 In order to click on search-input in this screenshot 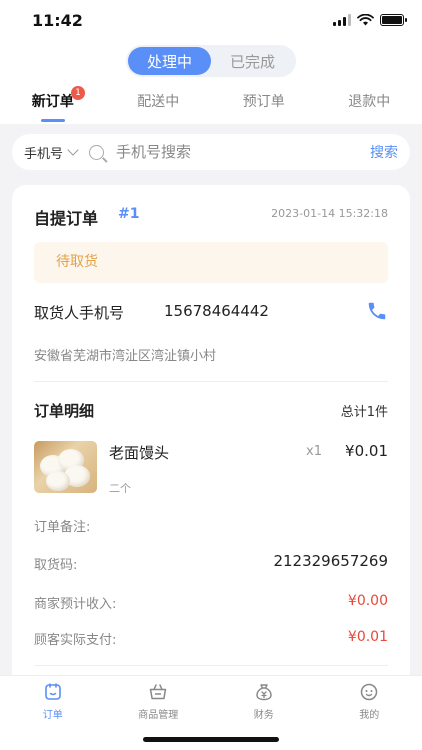, I will do `click(226, 152)`.